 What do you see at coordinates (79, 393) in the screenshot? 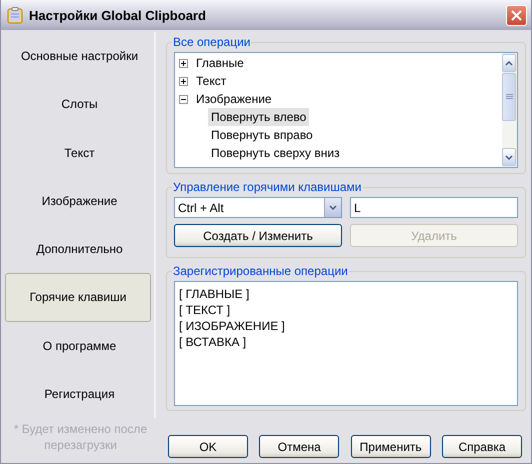
I see `sidebar-item: Регистрация` at bounding box center [79, 393].